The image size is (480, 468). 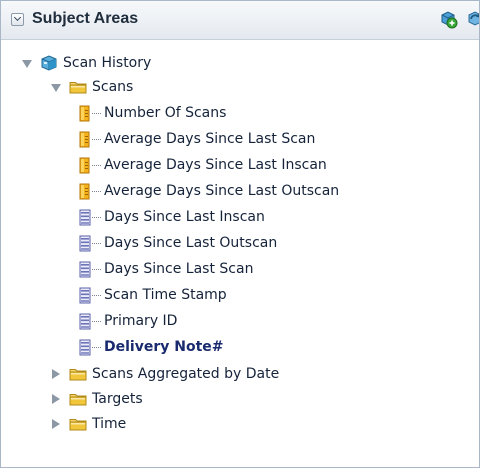 I want to click on tree-leaf-average-days-since-last-inscan: Average Days Since Last Inscan, so click(x=203, y=165).